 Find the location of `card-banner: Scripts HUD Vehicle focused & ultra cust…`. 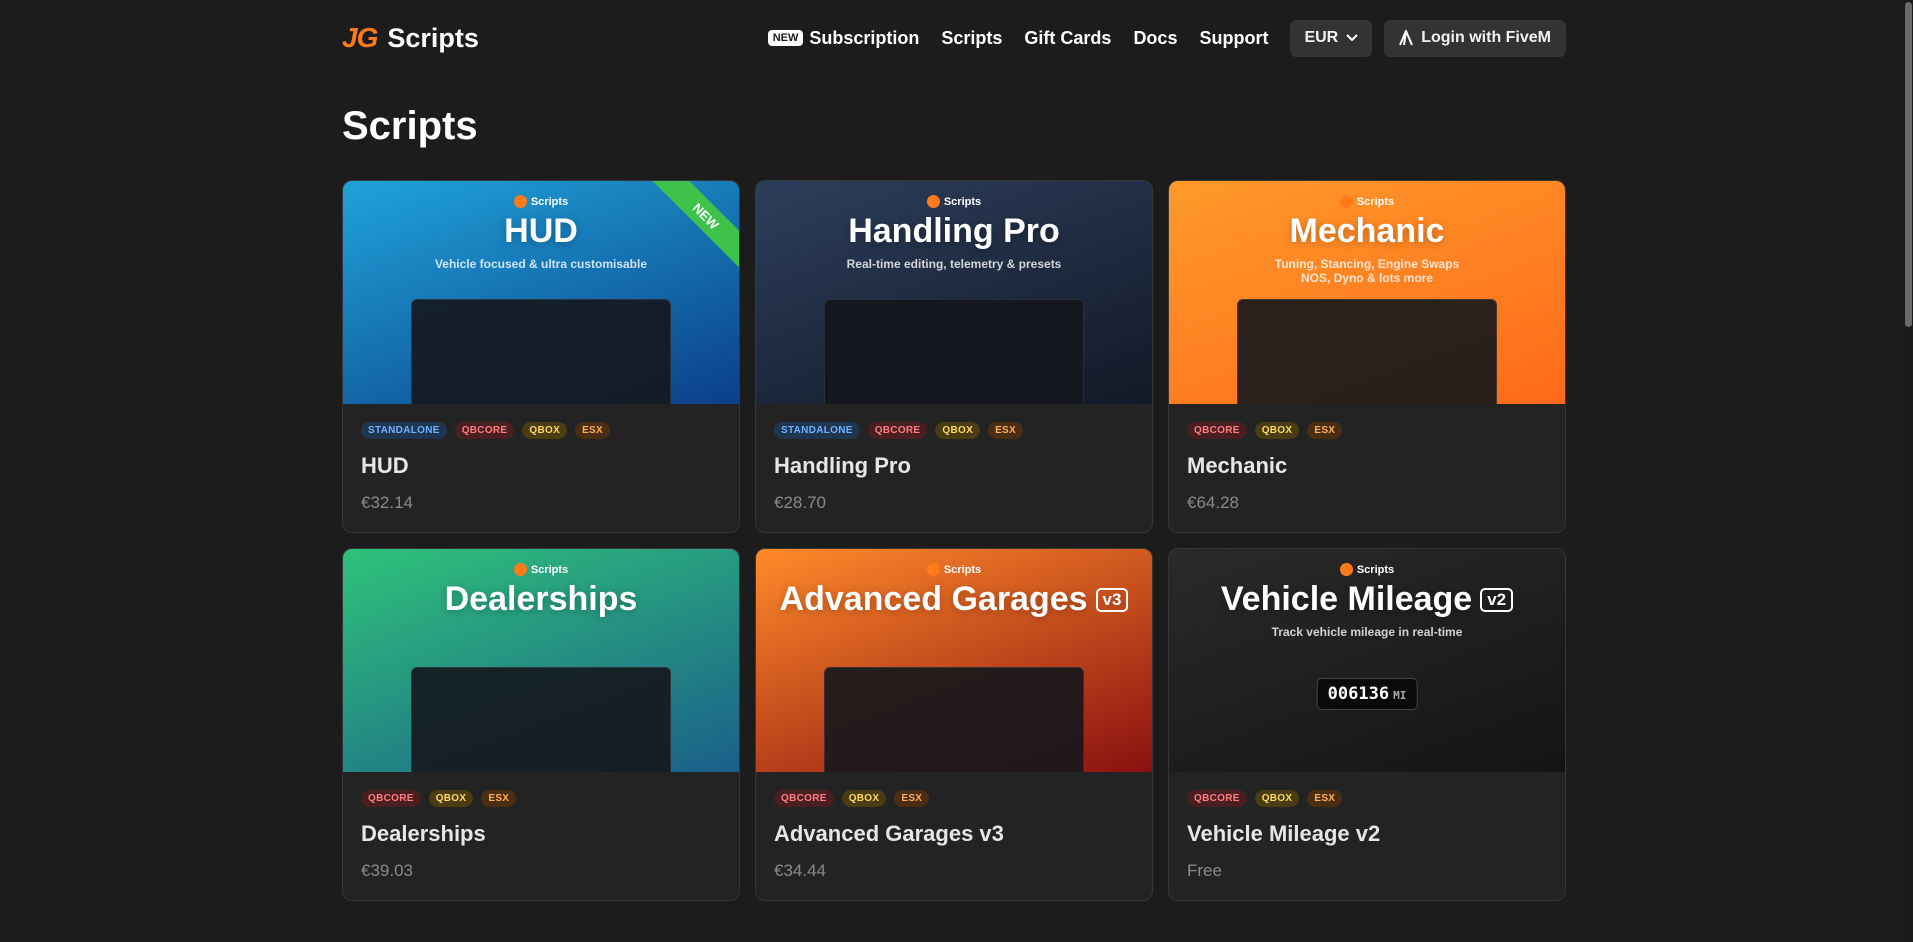

card-banner: Scripts HUD Vehicle focused & ultra cust… is located at coordinates (541, 292).